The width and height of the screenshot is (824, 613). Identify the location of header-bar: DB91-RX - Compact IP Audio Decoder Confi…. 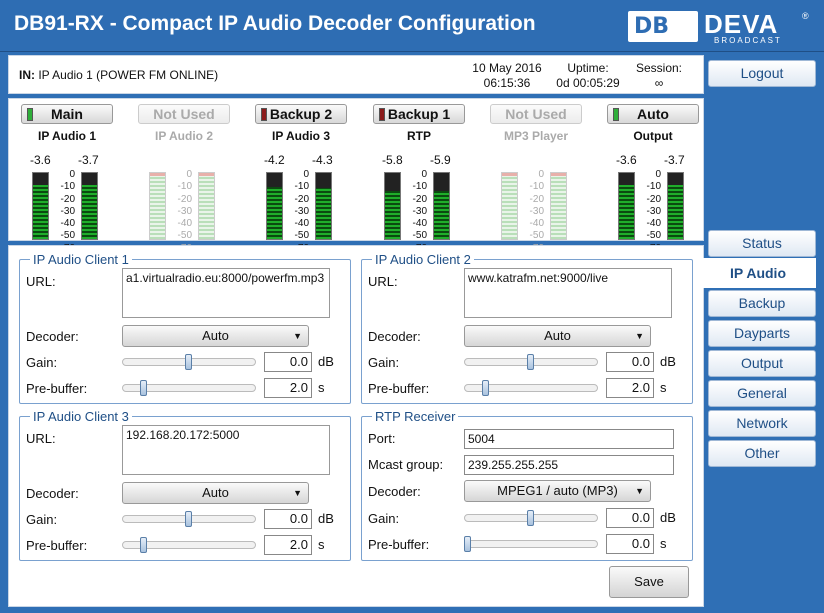
(412, 26).